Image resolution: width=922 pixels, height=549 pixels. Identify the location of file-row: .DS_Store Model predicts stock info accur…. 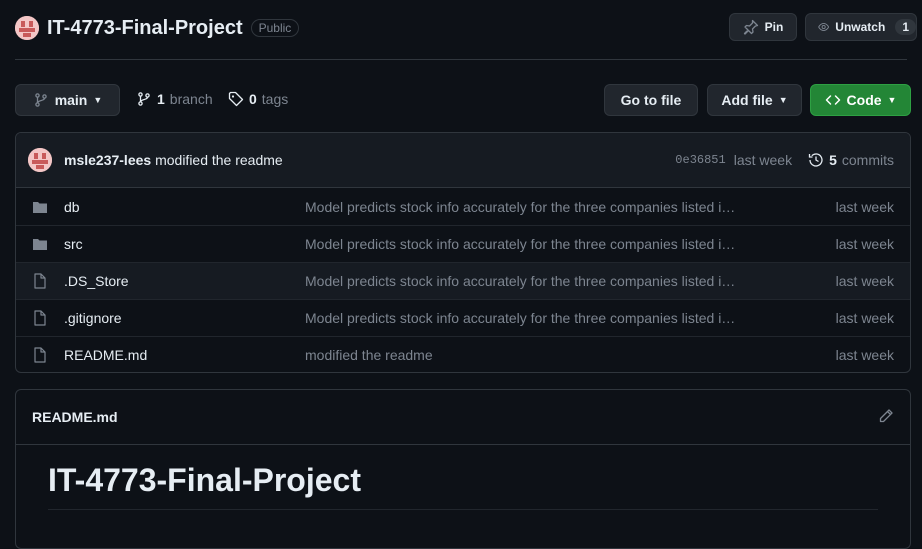
(463, 280).